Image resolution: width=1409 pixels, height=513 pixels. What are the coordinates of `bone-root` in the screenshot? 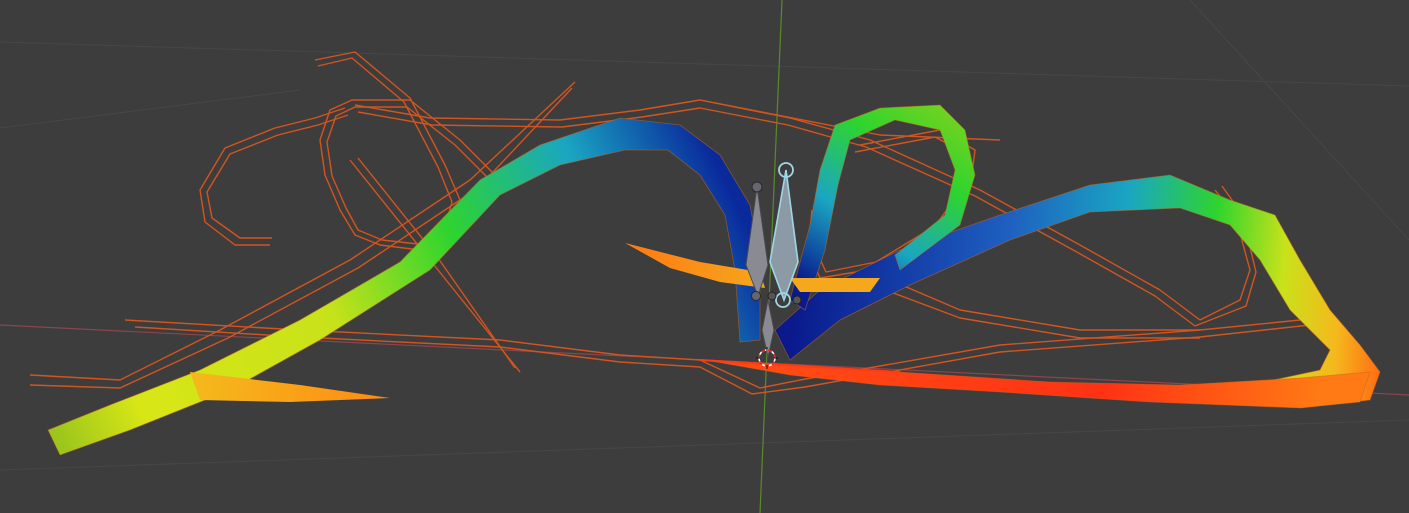 It's located at (768, 328).